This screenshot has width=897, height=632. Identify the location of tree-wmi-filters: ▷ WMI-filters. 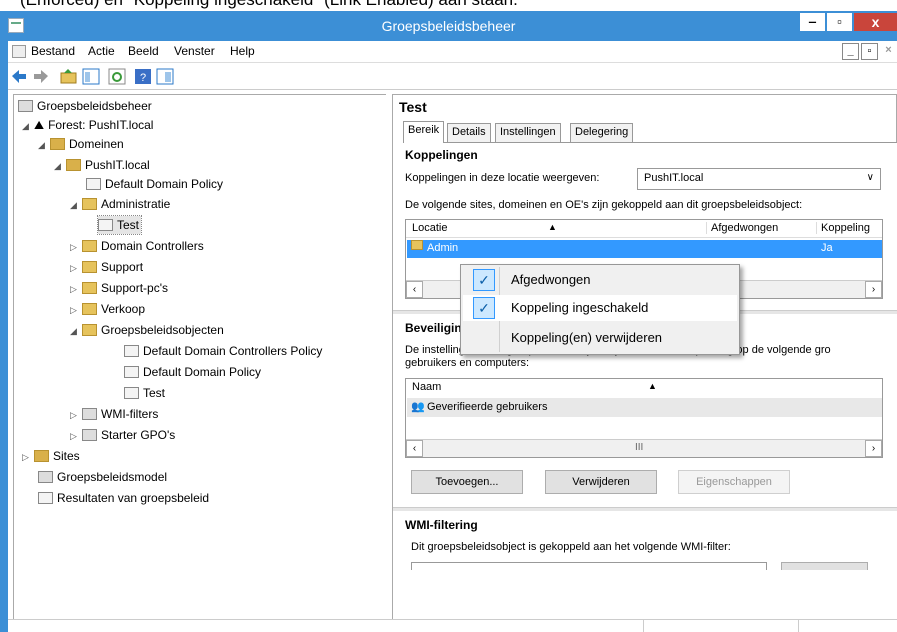
(114, 414).